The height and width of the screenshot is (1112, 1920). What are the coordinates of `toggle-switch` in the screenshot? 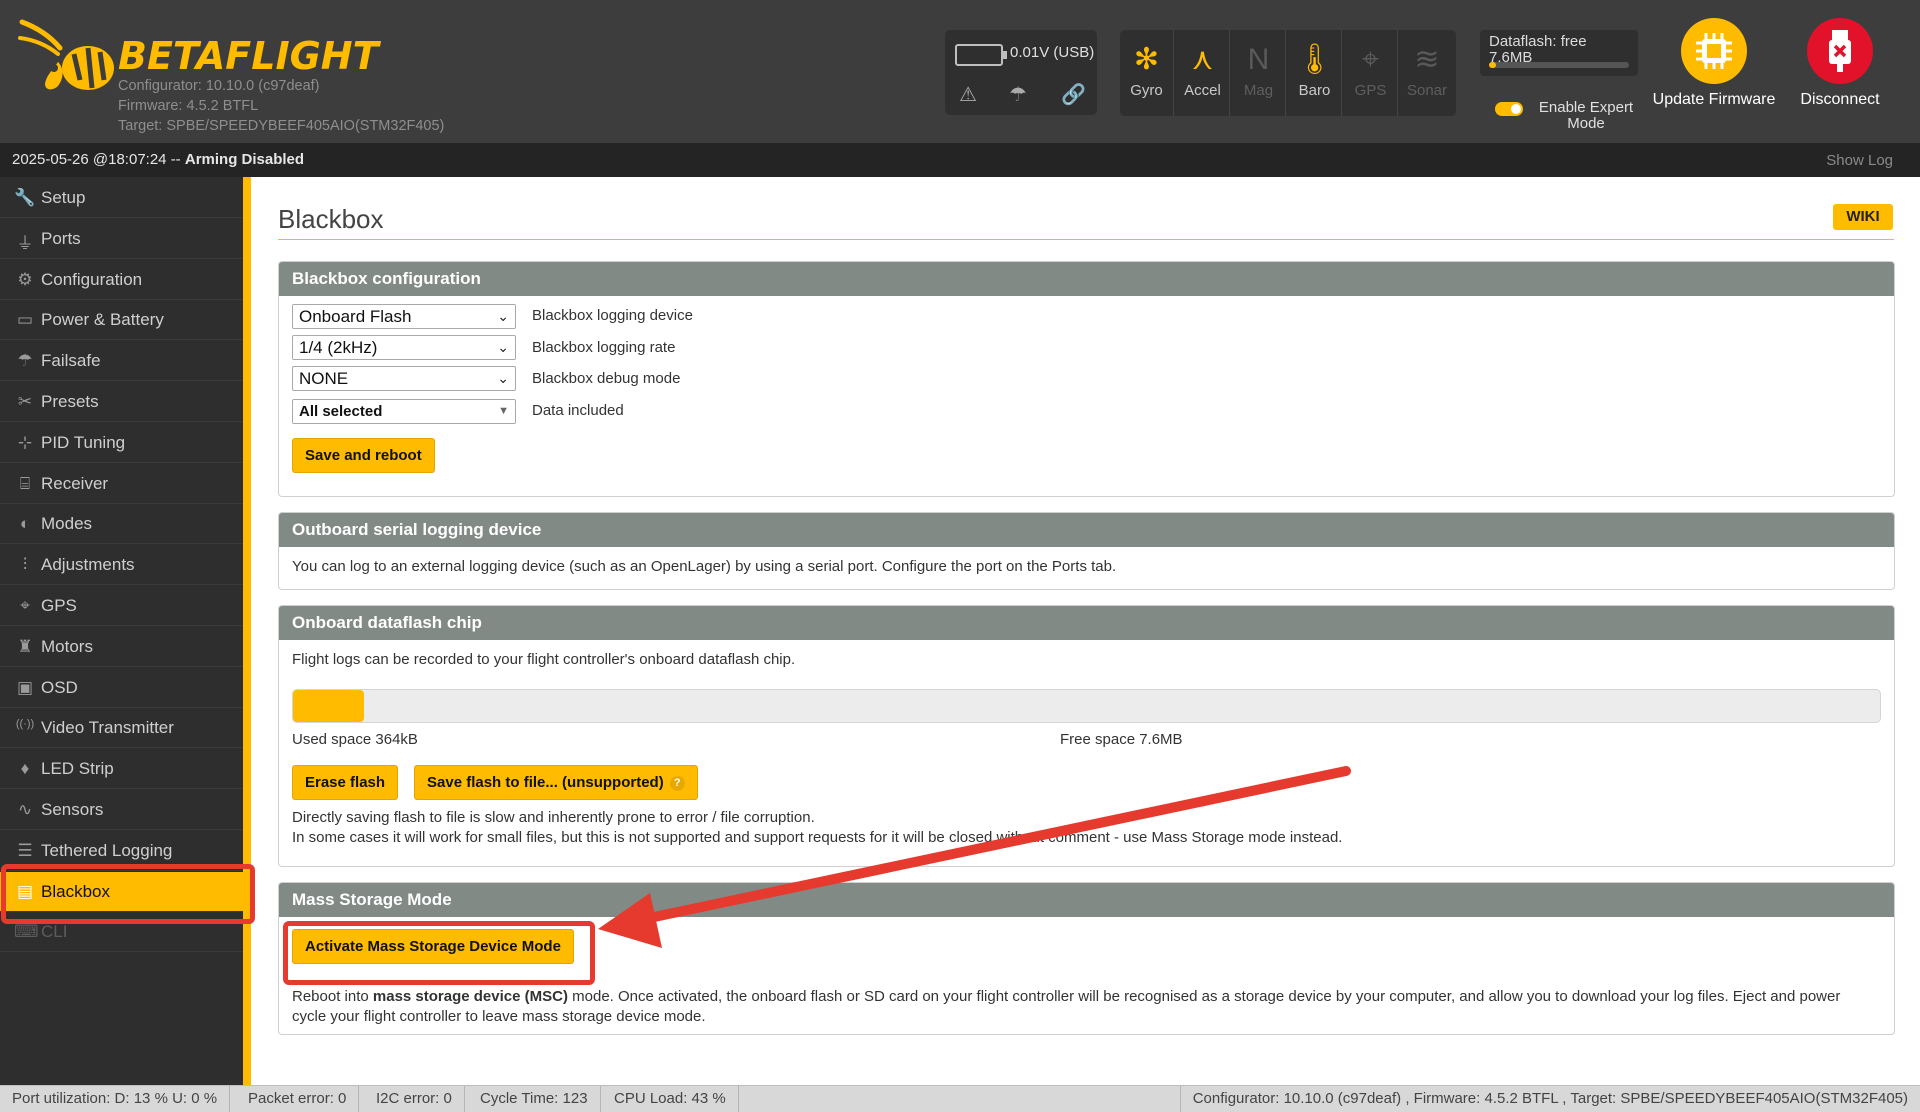 It's located at (1509, 109).